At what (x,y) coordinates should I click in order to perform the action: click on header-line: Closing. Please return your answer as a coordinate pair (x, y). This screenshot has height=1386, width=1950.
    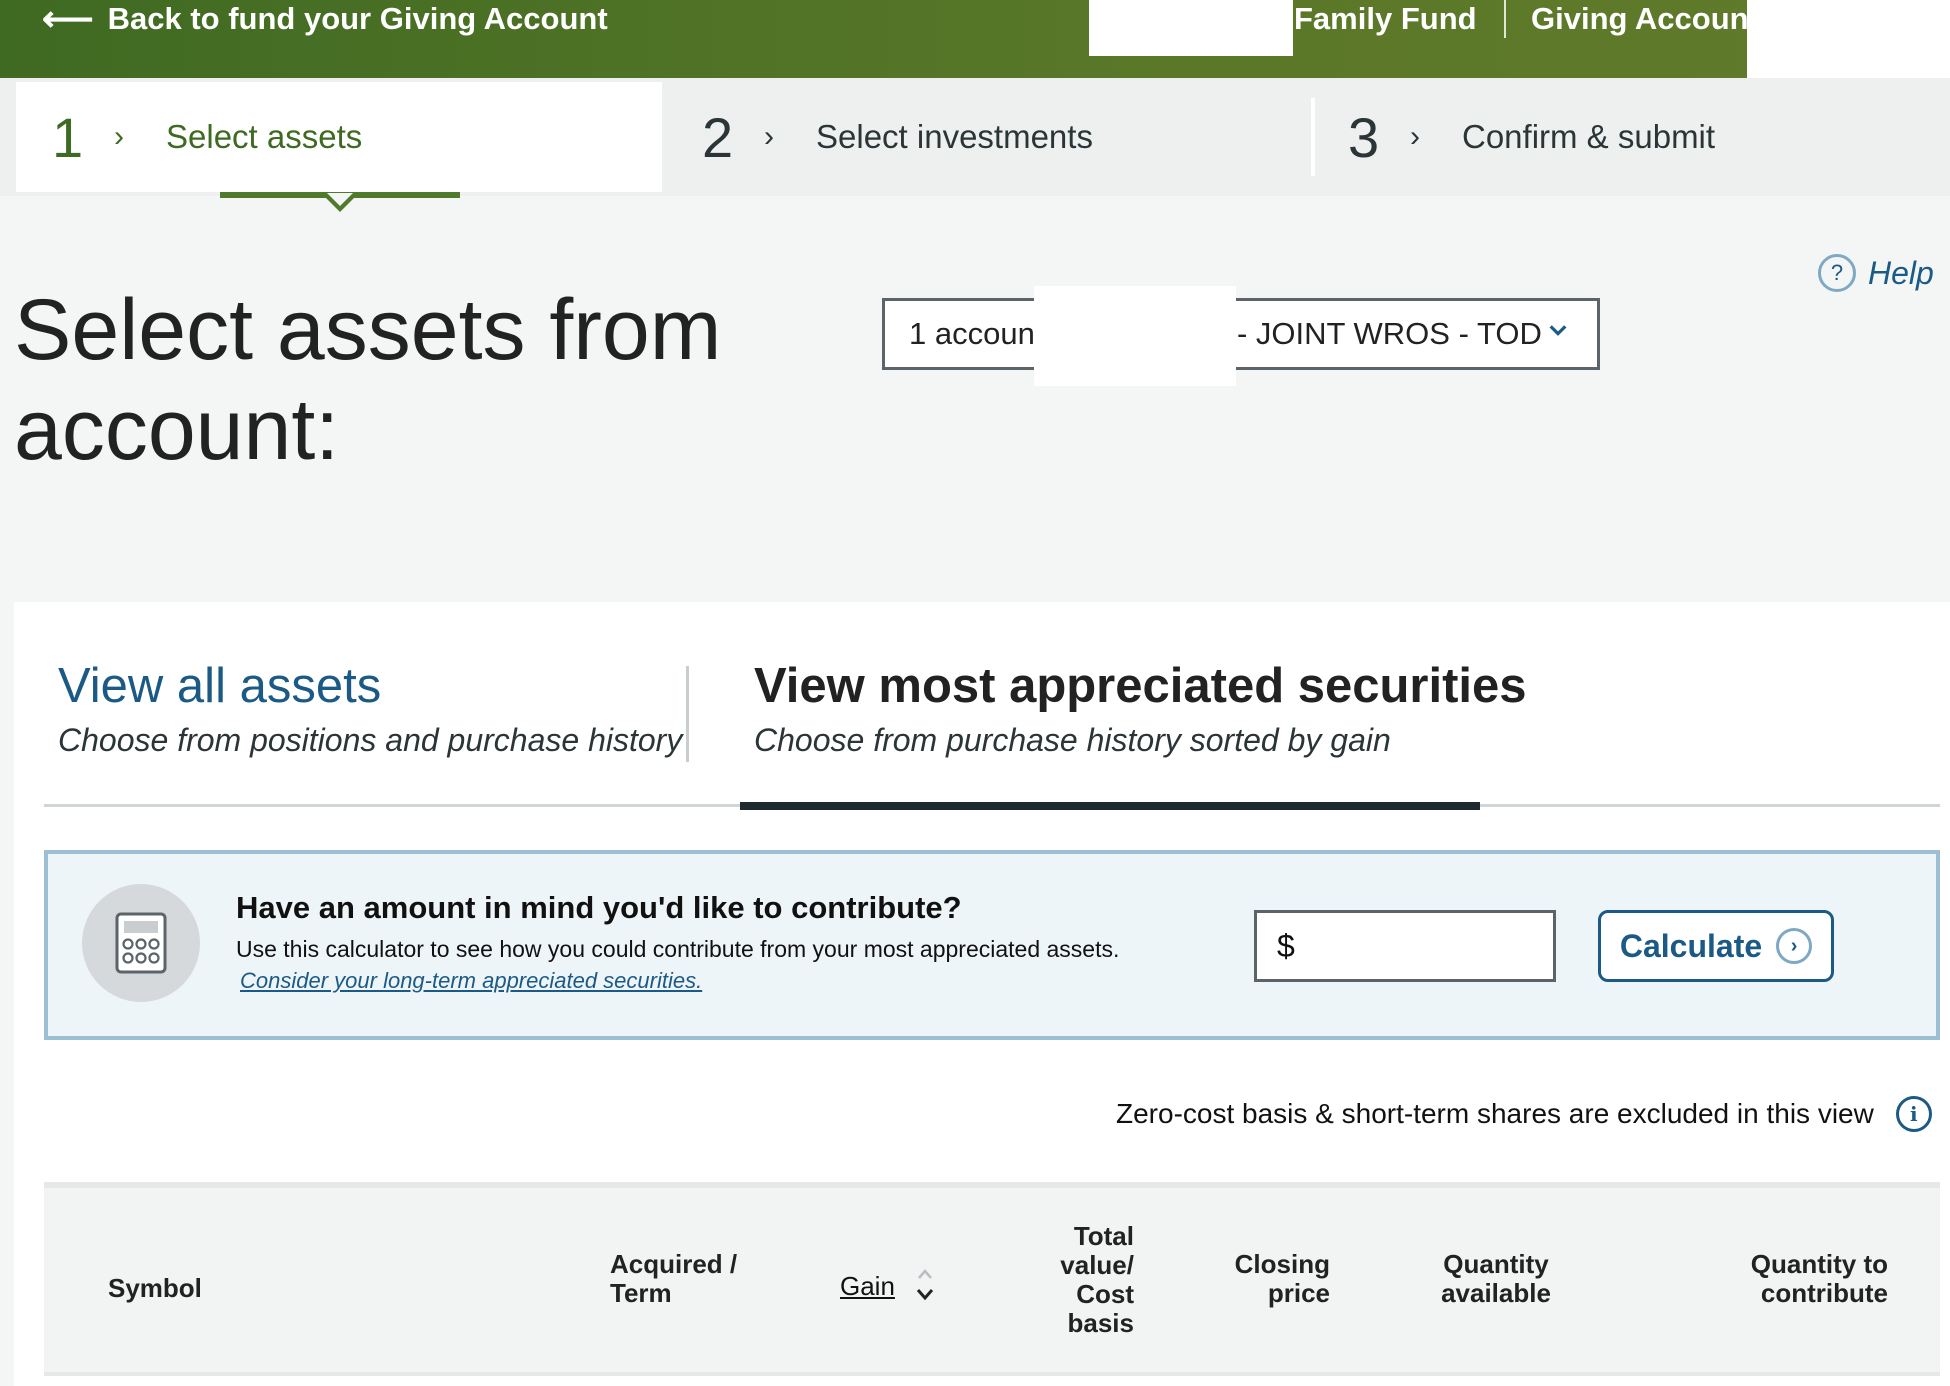
    Looking at the image, I should click on (1282, 1264).